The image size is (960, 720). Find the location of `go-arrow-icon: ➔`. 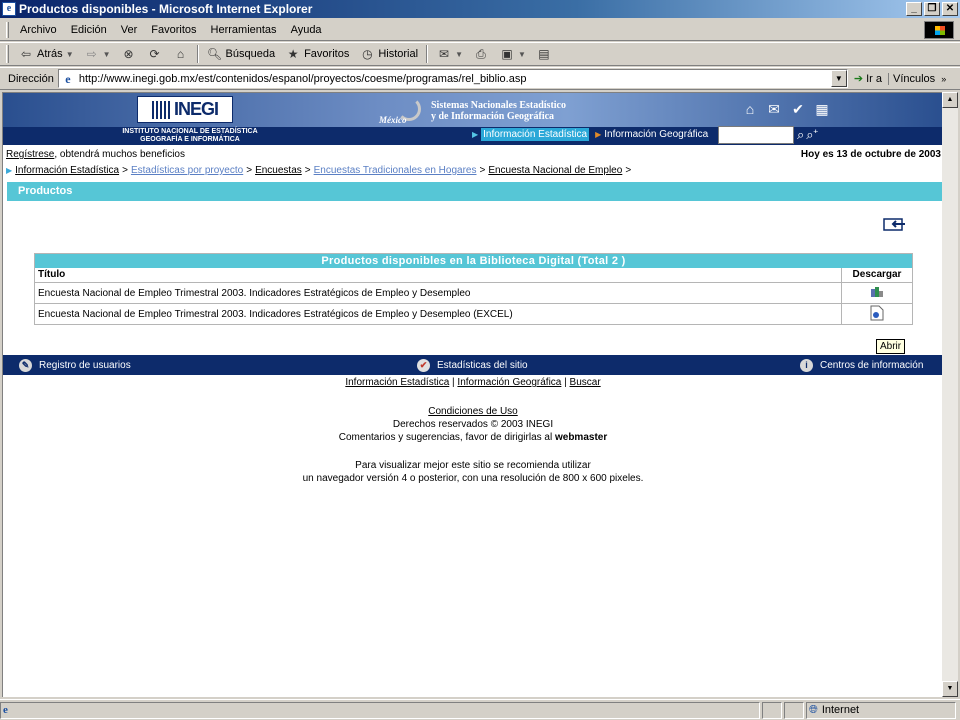

go-arrow-icon: ➔ is located at coordinates (858, 79).